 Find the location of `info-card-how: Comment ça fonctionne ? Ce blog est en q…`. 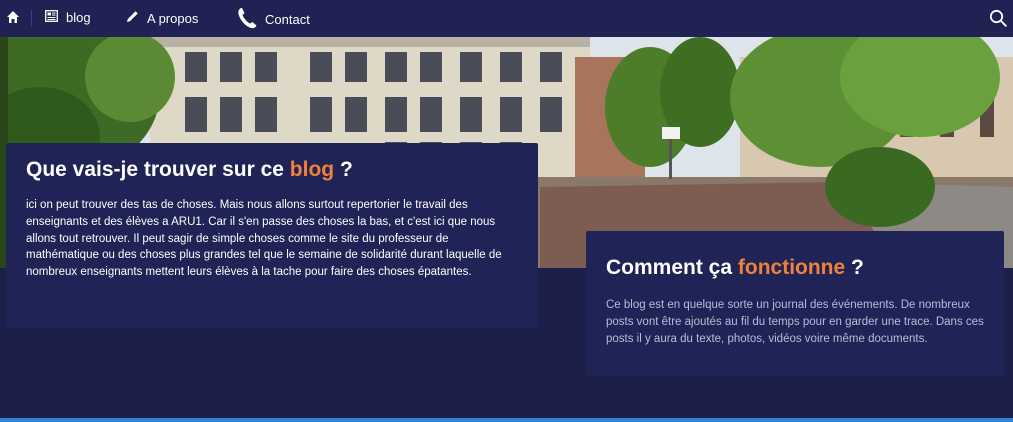

info-card-how: Comment ça fonctionne ? Ce blog est en q… is located at coordinates (795, 303).